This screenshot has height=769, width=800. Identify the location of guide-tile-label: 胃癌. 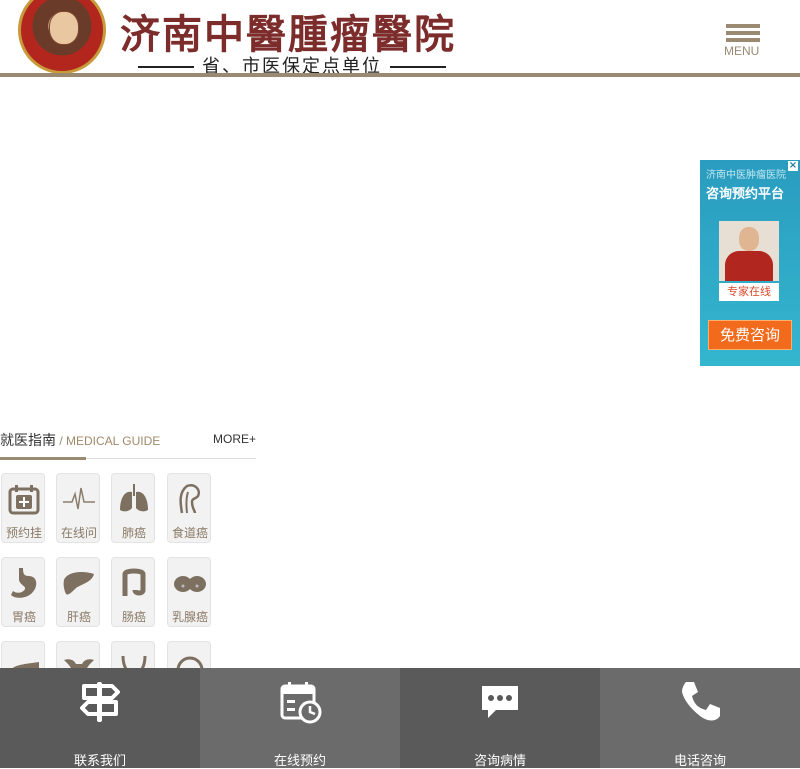
(23, 617).